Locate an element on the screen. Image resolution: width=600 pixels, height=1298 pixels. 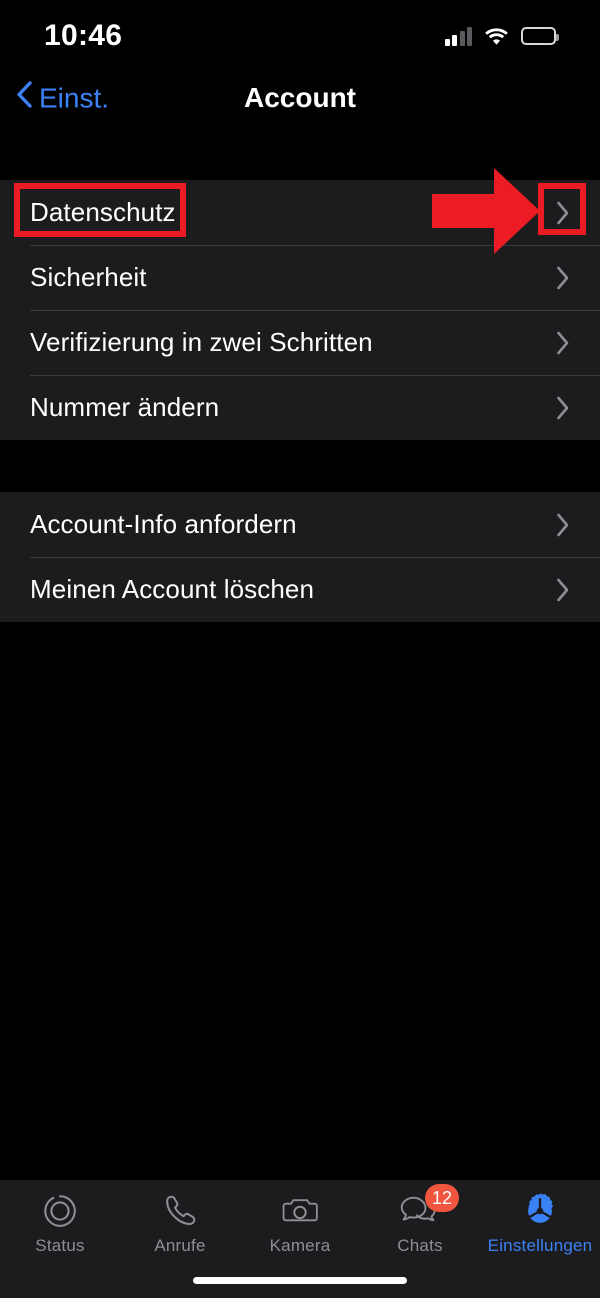
list-item-label: Datenschutz is located at coordinates (103, 212).